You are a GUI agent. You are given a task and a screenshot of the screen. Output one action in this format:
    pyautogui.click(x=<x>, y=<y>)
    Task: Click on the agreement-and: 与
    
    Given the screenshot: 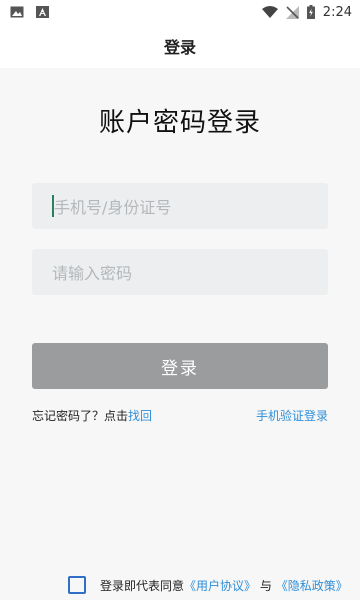 What is the action you would take?
    pyautogui.click(x=265, y=586)
    